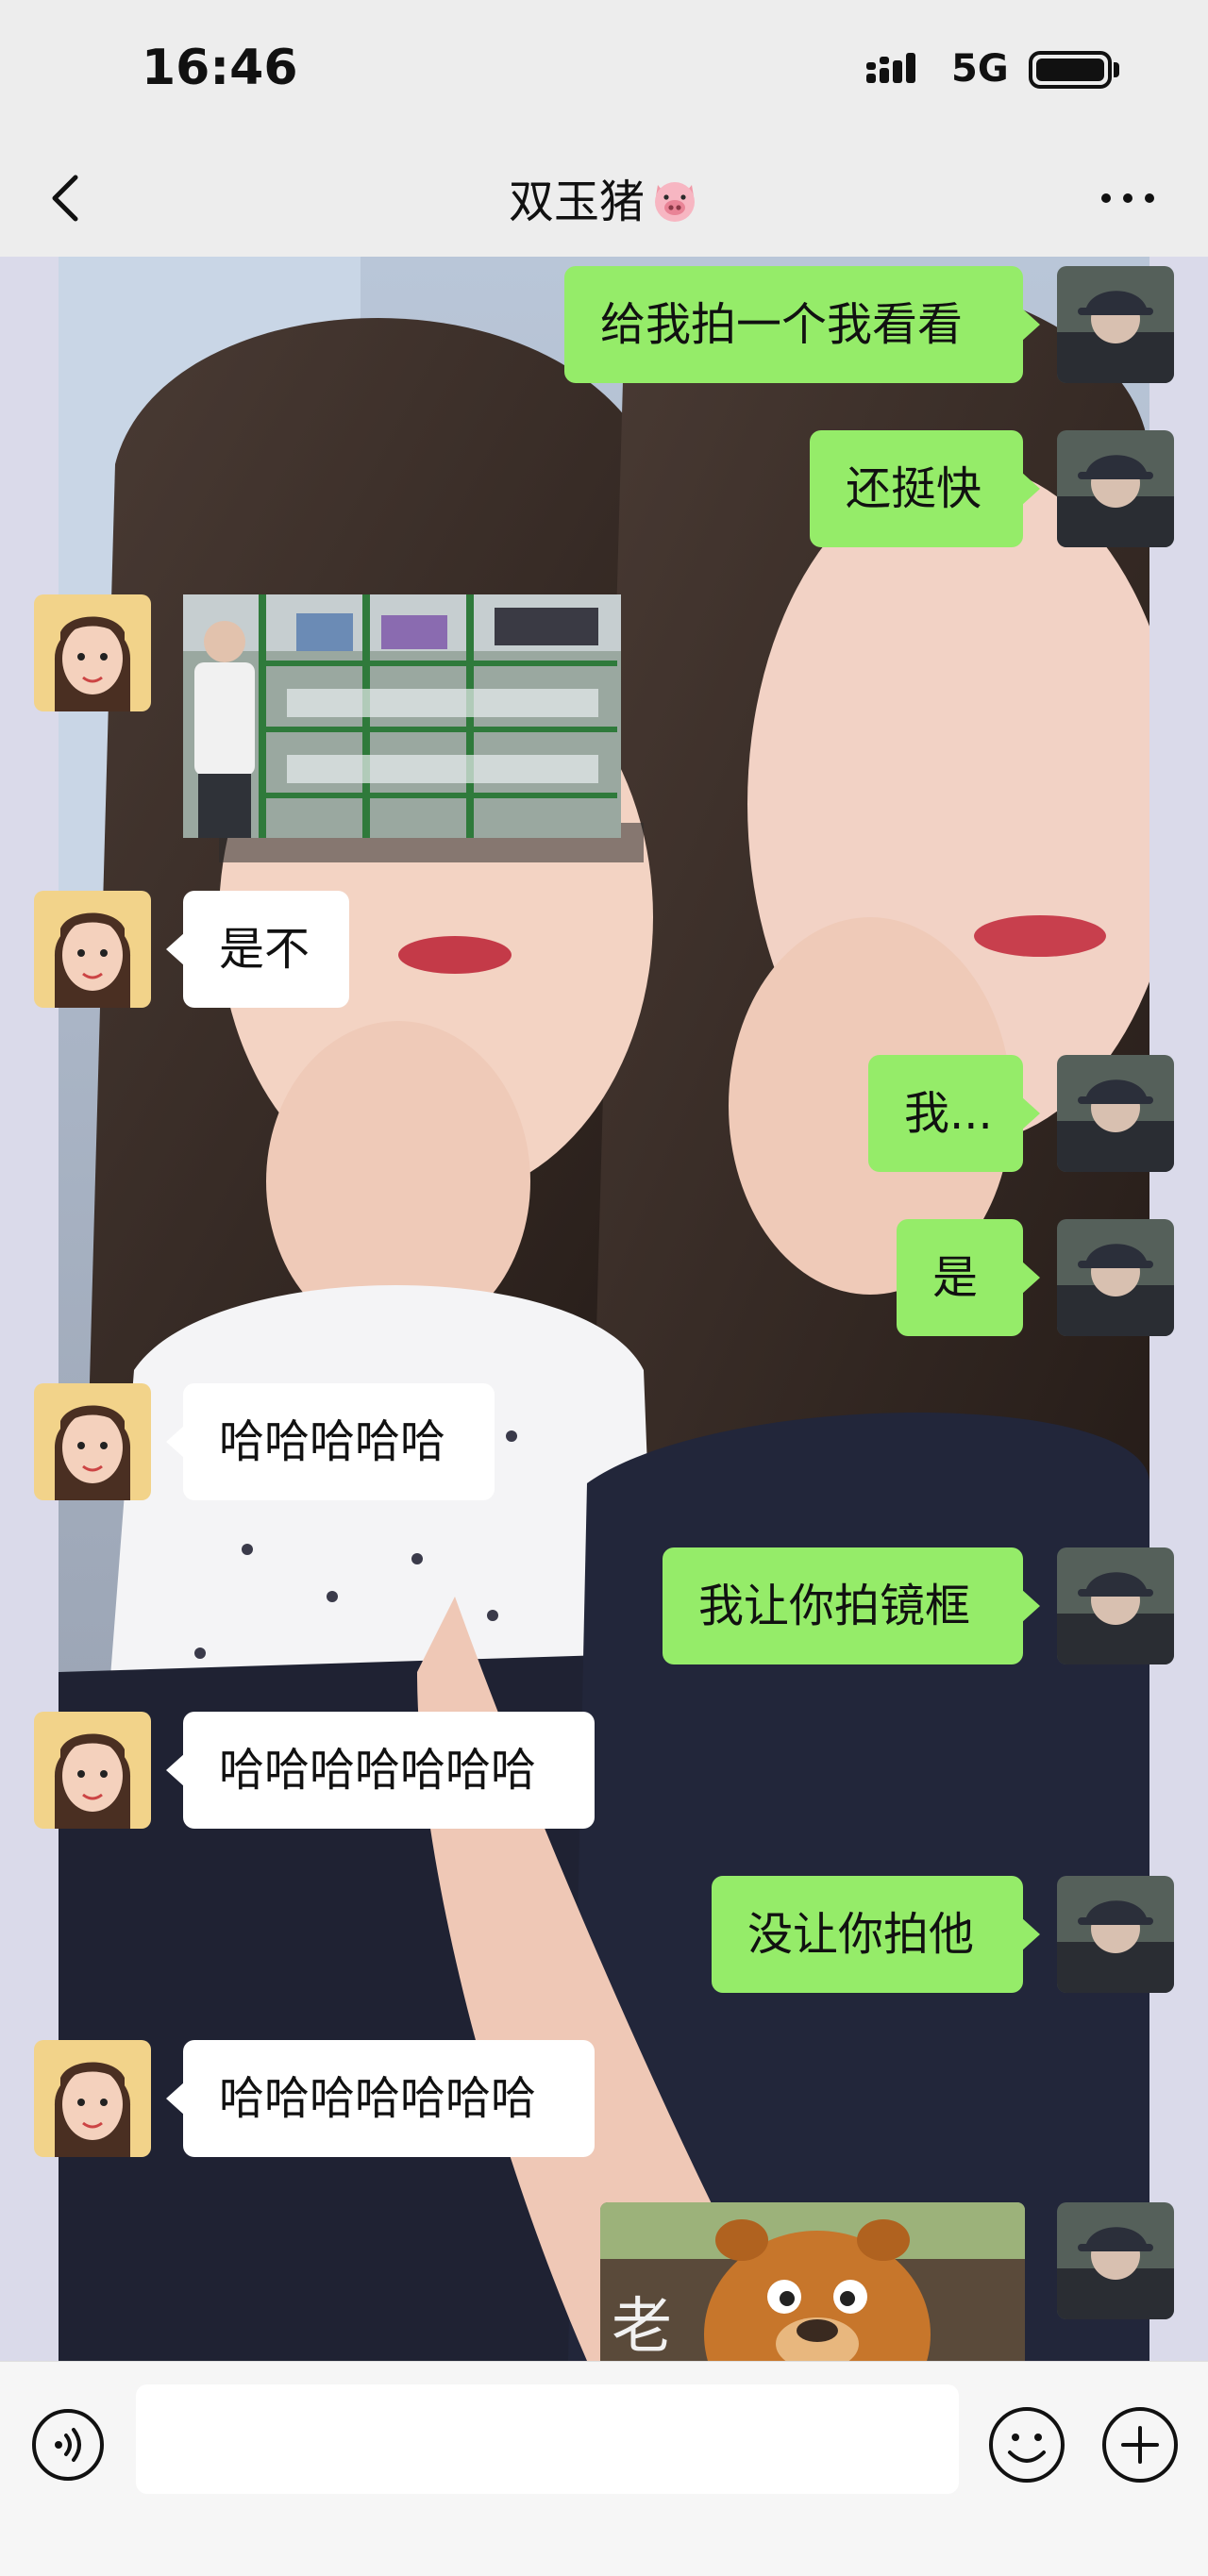  Describe the element at coordinates (331, 1441) in the screenshot. I see `message-bubble-received: 哈哈哈哈哈` at that location.